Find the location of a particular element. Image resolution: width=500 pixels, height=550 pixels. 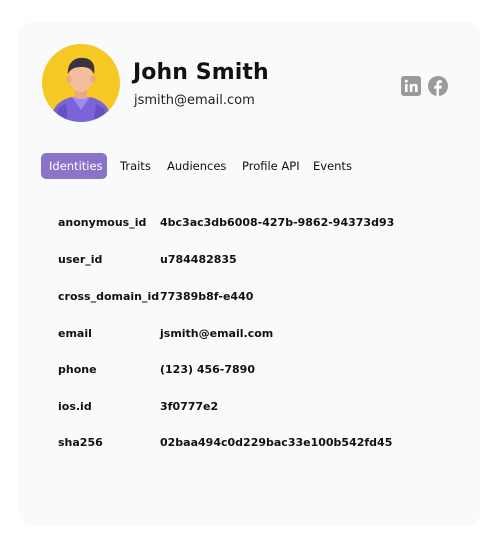

identity-key: email is located at coordinates (75, 333).